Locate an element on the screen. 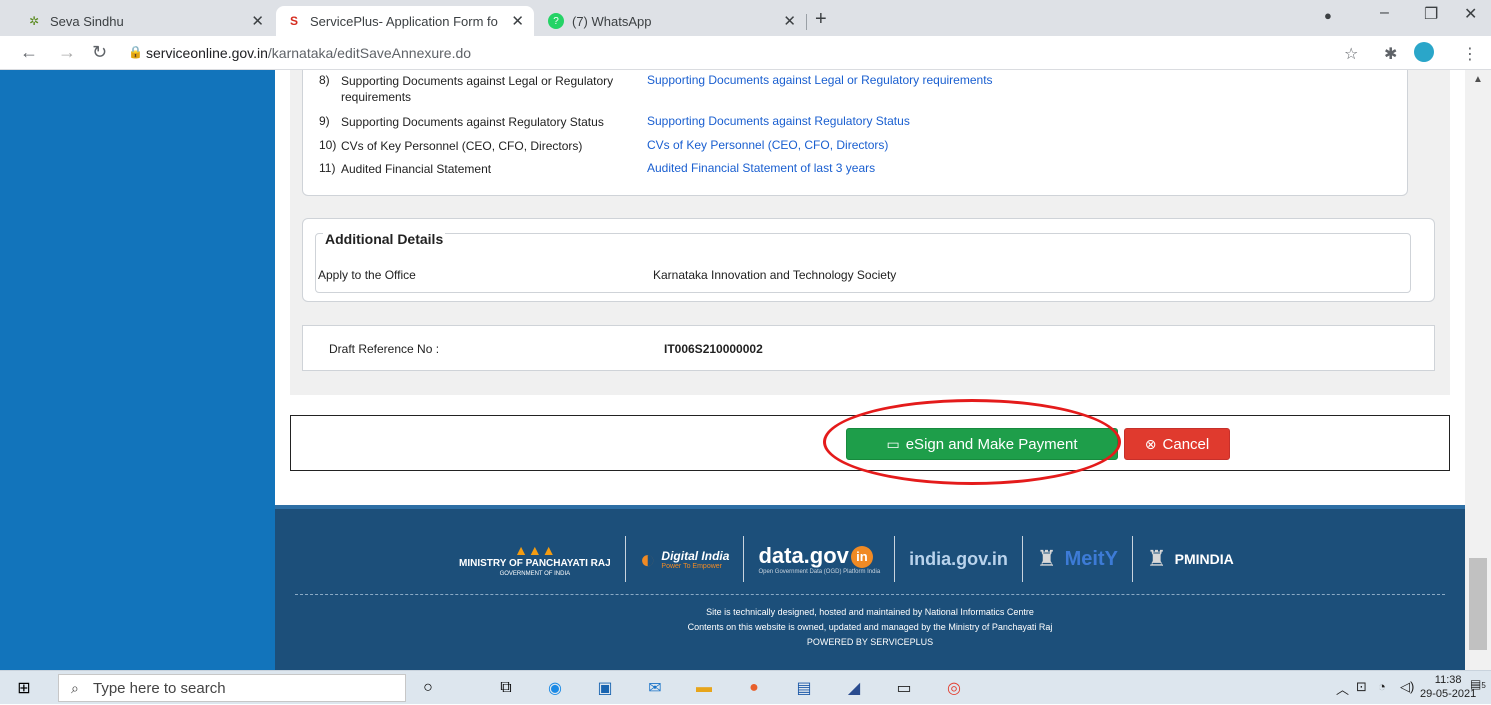 The image size is (1491, 705). tray-chevron-icon: ︿ is located at coordinates (1342, 688).